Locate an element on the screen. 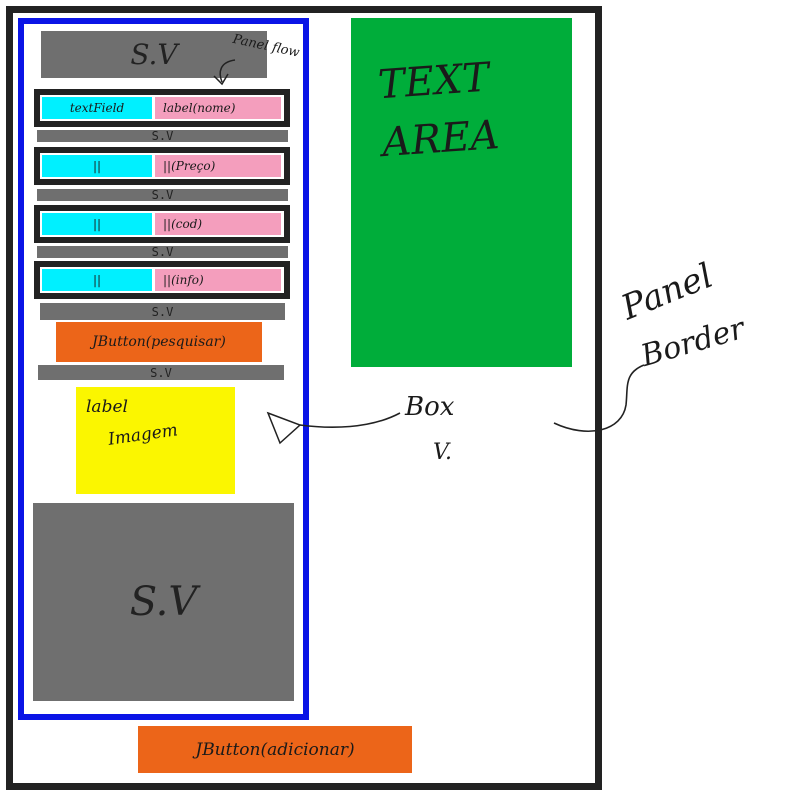 The width and height of the screenshot is (800, 800). label-3: ||(cod) is located at coordinates (218, 224).